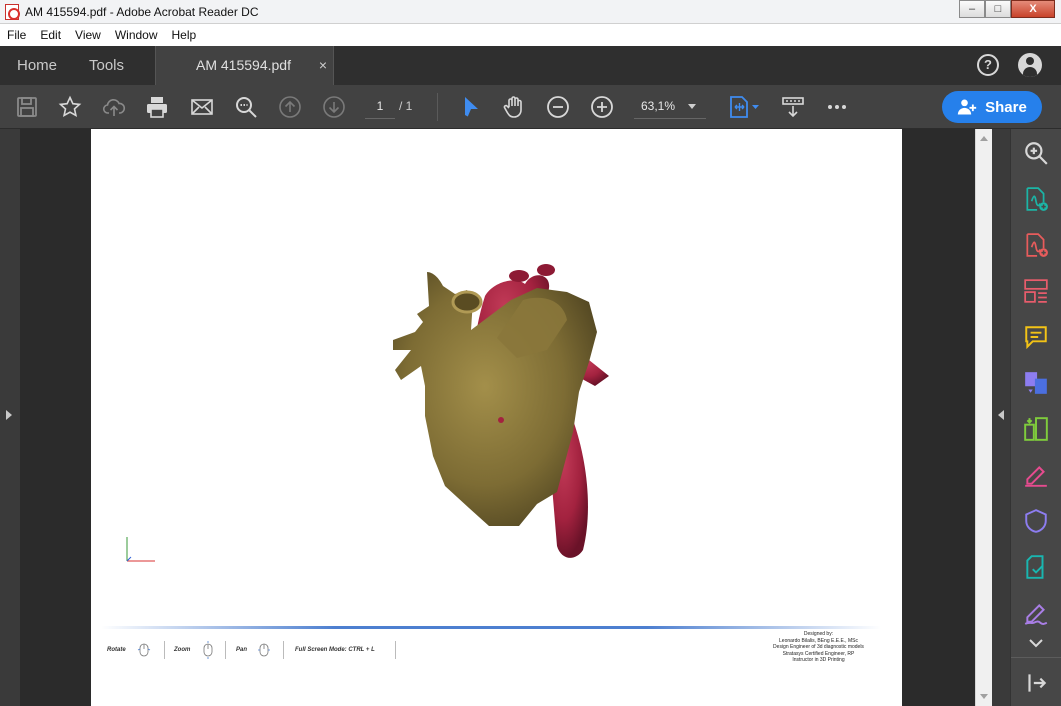 The width and height of the screenshot is (1061, 706). Describe the element at coordinates (264, 650) in the screenshot. I see `pan-mouse-icon` at that location.